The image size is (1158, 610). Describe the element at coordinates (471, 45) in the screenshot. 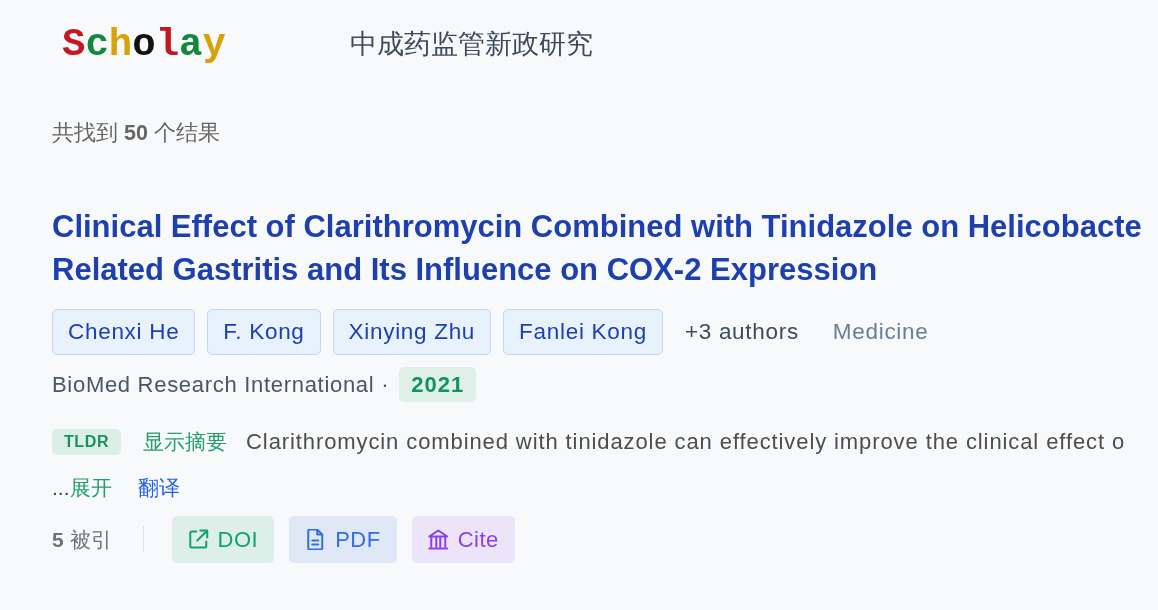

I see `search-query: 中成药监管新政研究` at that location.